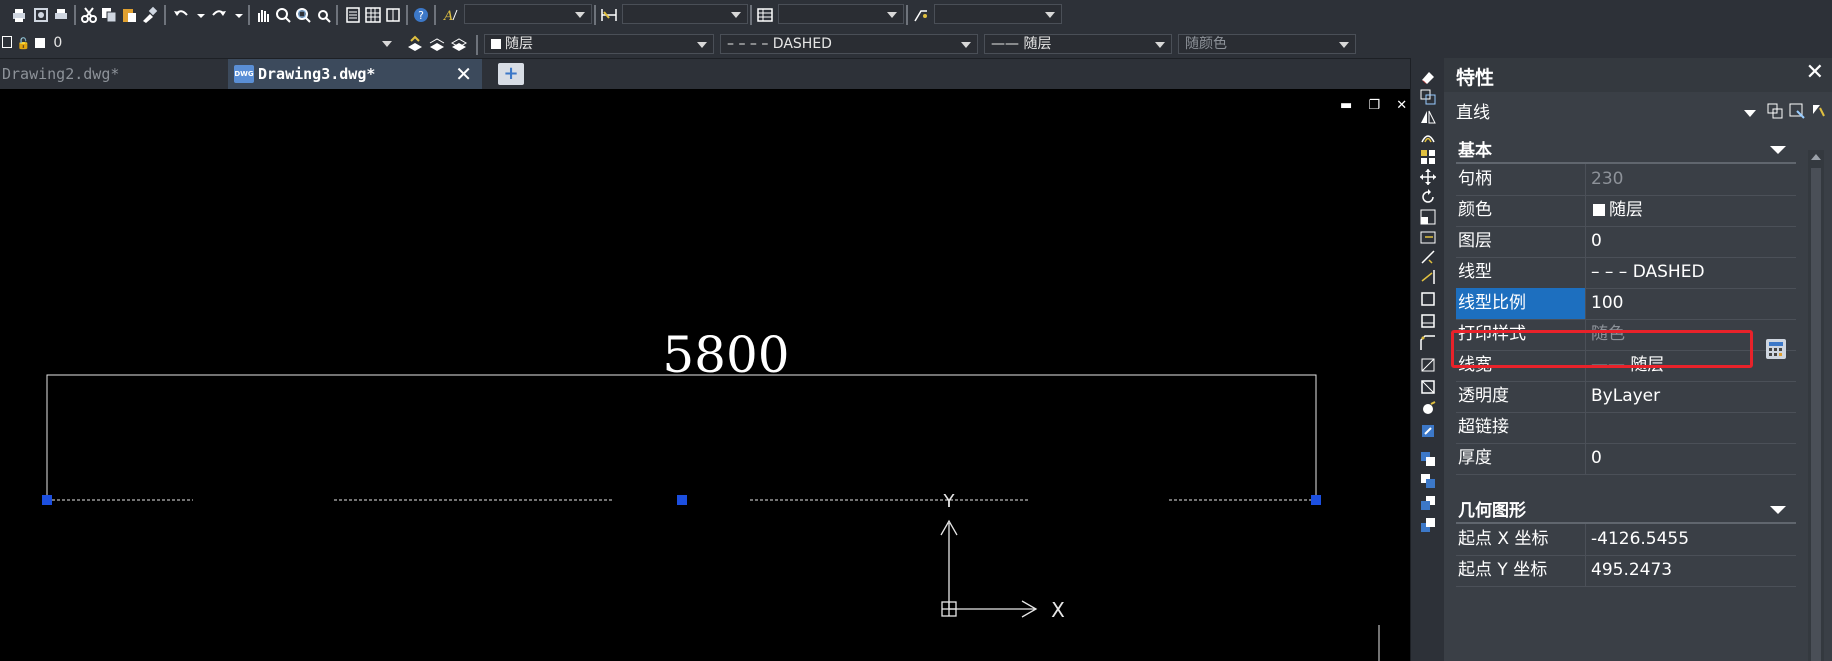 Image resolution: width=1832 pixels, height=661 pixels. Describe the element at coordinates (1797, 111) in the screenshot. I see `select-objects-icon` at that location.